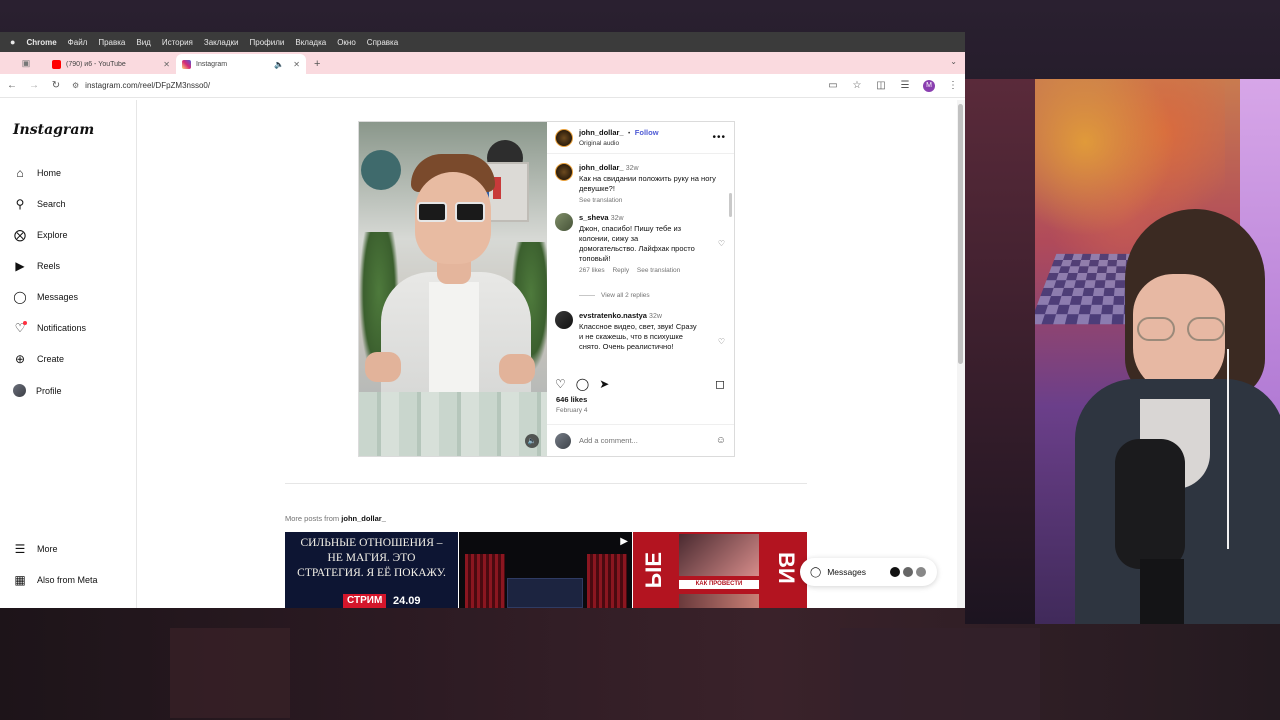 The height and width of the screenshot is (720, 1280). Describe the element at coordinates (620, 270) in the screenshot. I see `reply-button: Reply` at that location.